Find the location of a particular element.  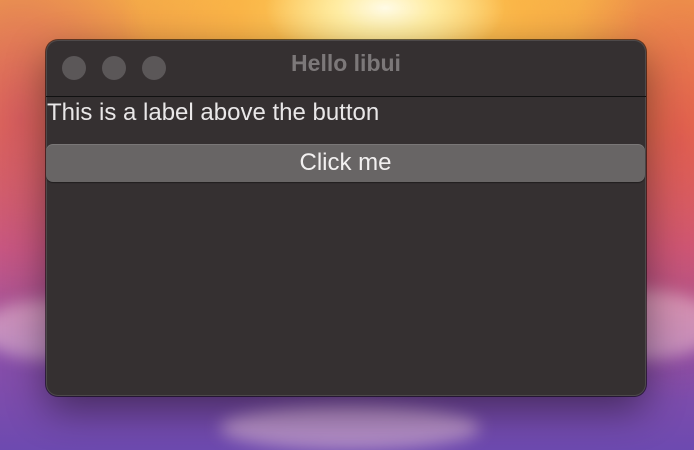

window-title: Hello libui is located at coordinates (346, 63).